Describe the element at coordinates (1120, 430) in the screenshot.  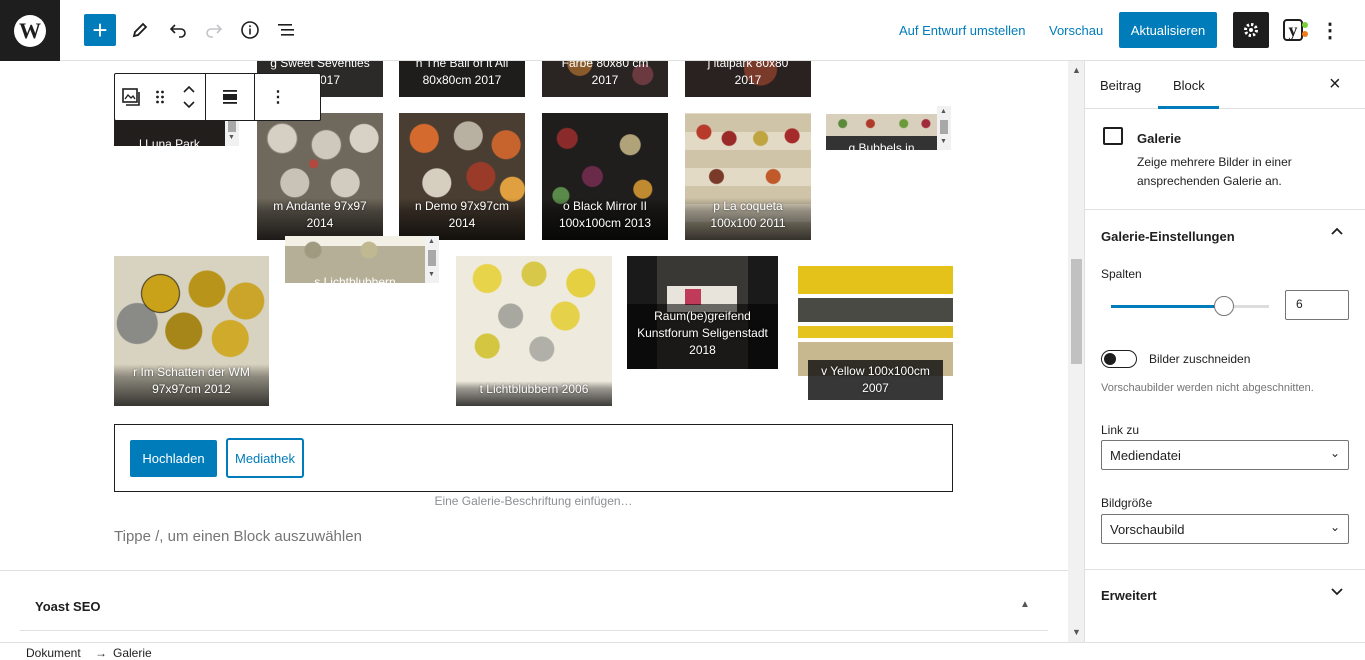
I see `link-to-label: Link zu` at that location.